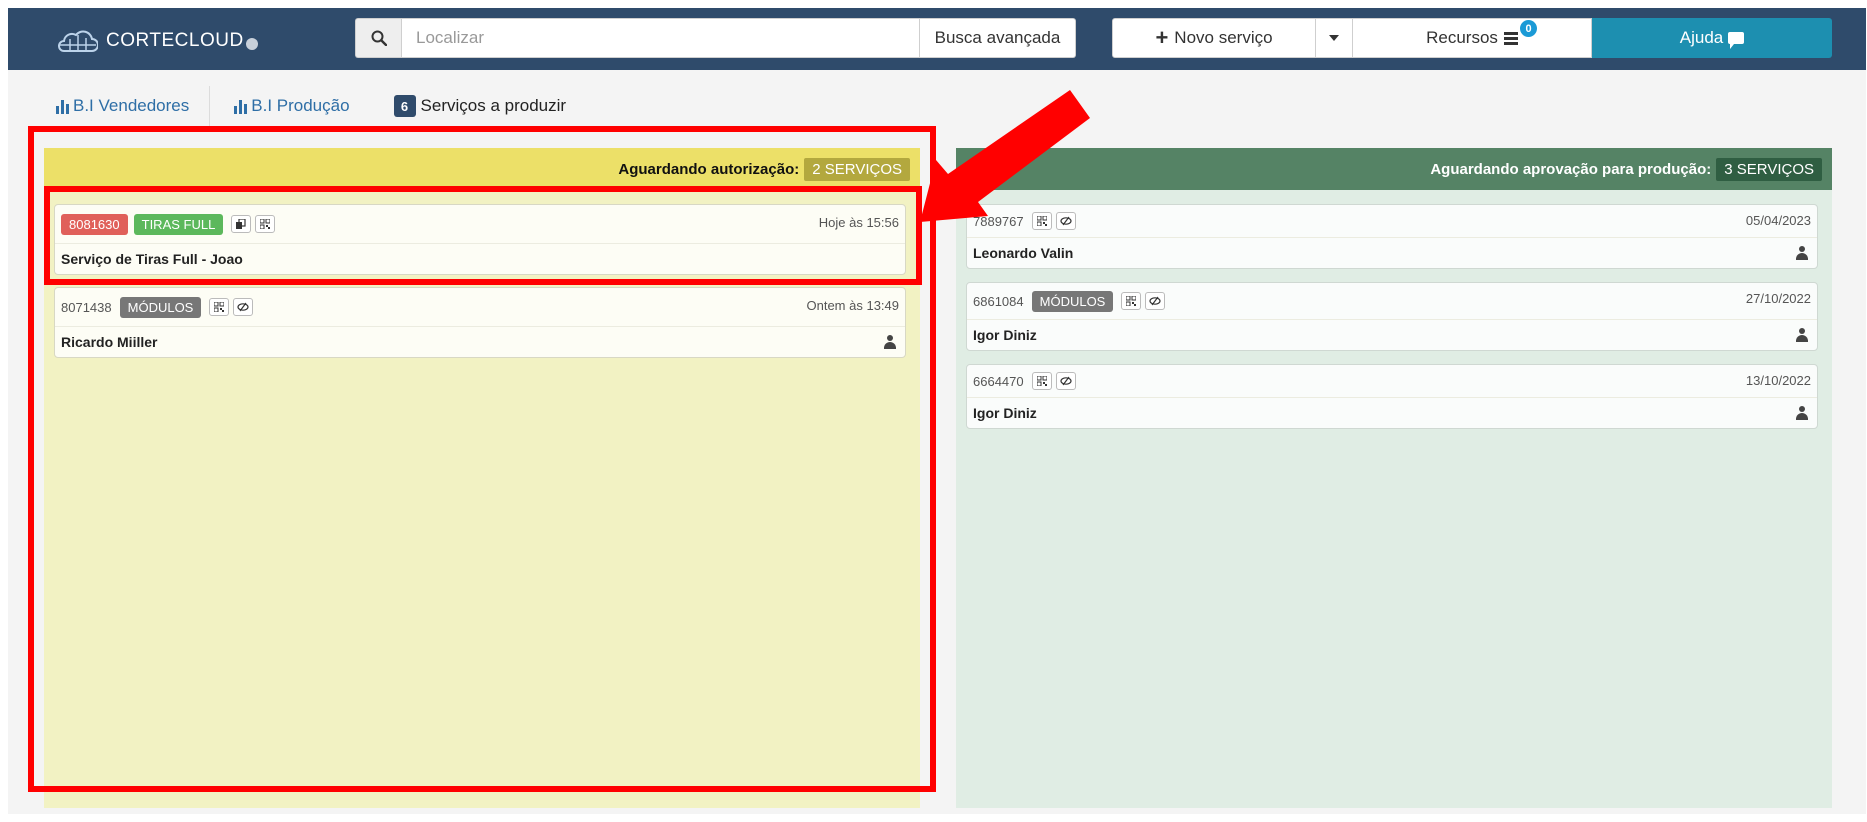 The width and height of the screenshot is (1867, 822). What do you see at coordinates (1528, 28) in the screenshot?
I see `resources-count-badge: 0` at bounding box center [1528, 28].